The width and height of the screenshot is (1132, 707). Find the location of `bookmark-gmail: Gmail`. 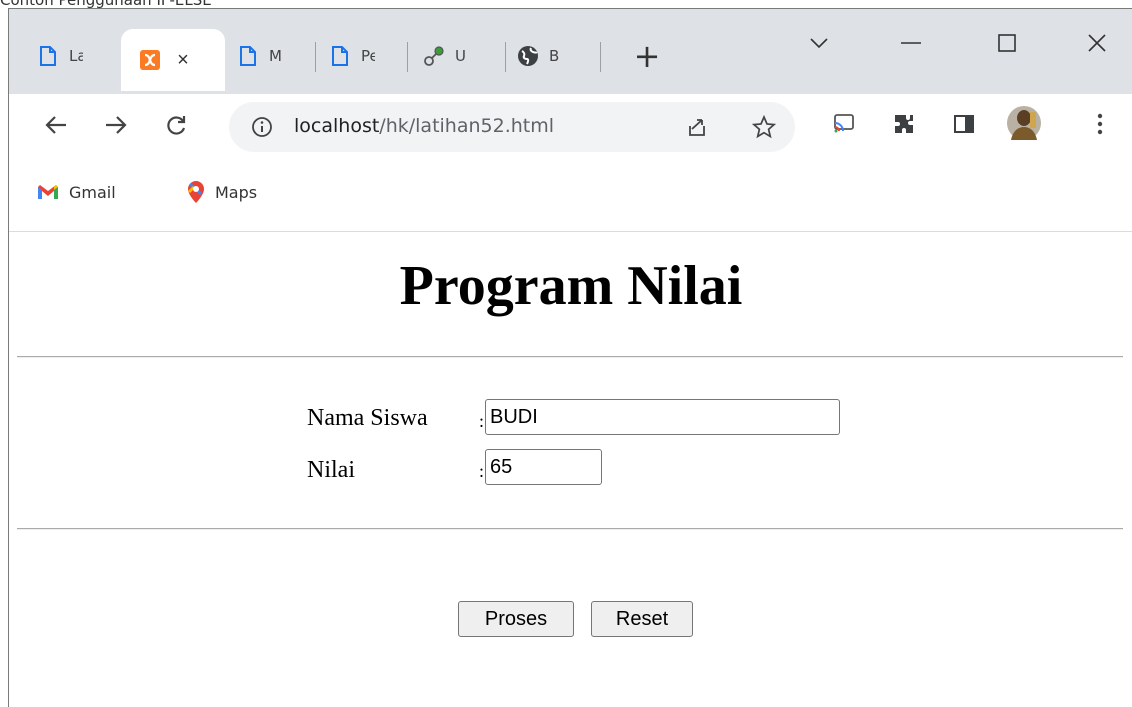

bookmark-gmail: Gmail is located at coordinates (76, 192).